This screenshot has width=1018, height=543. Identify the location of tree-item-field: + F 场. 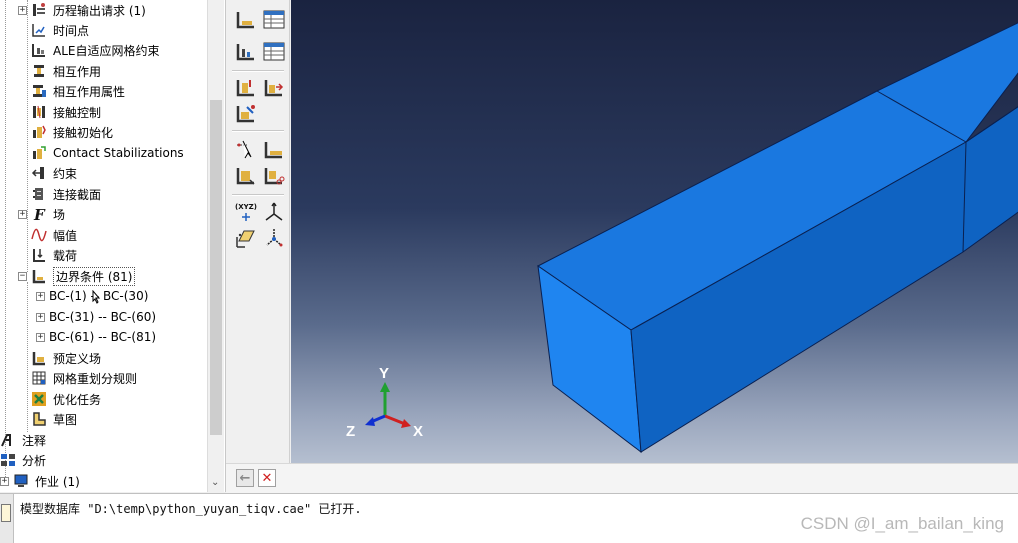
(41, 214).